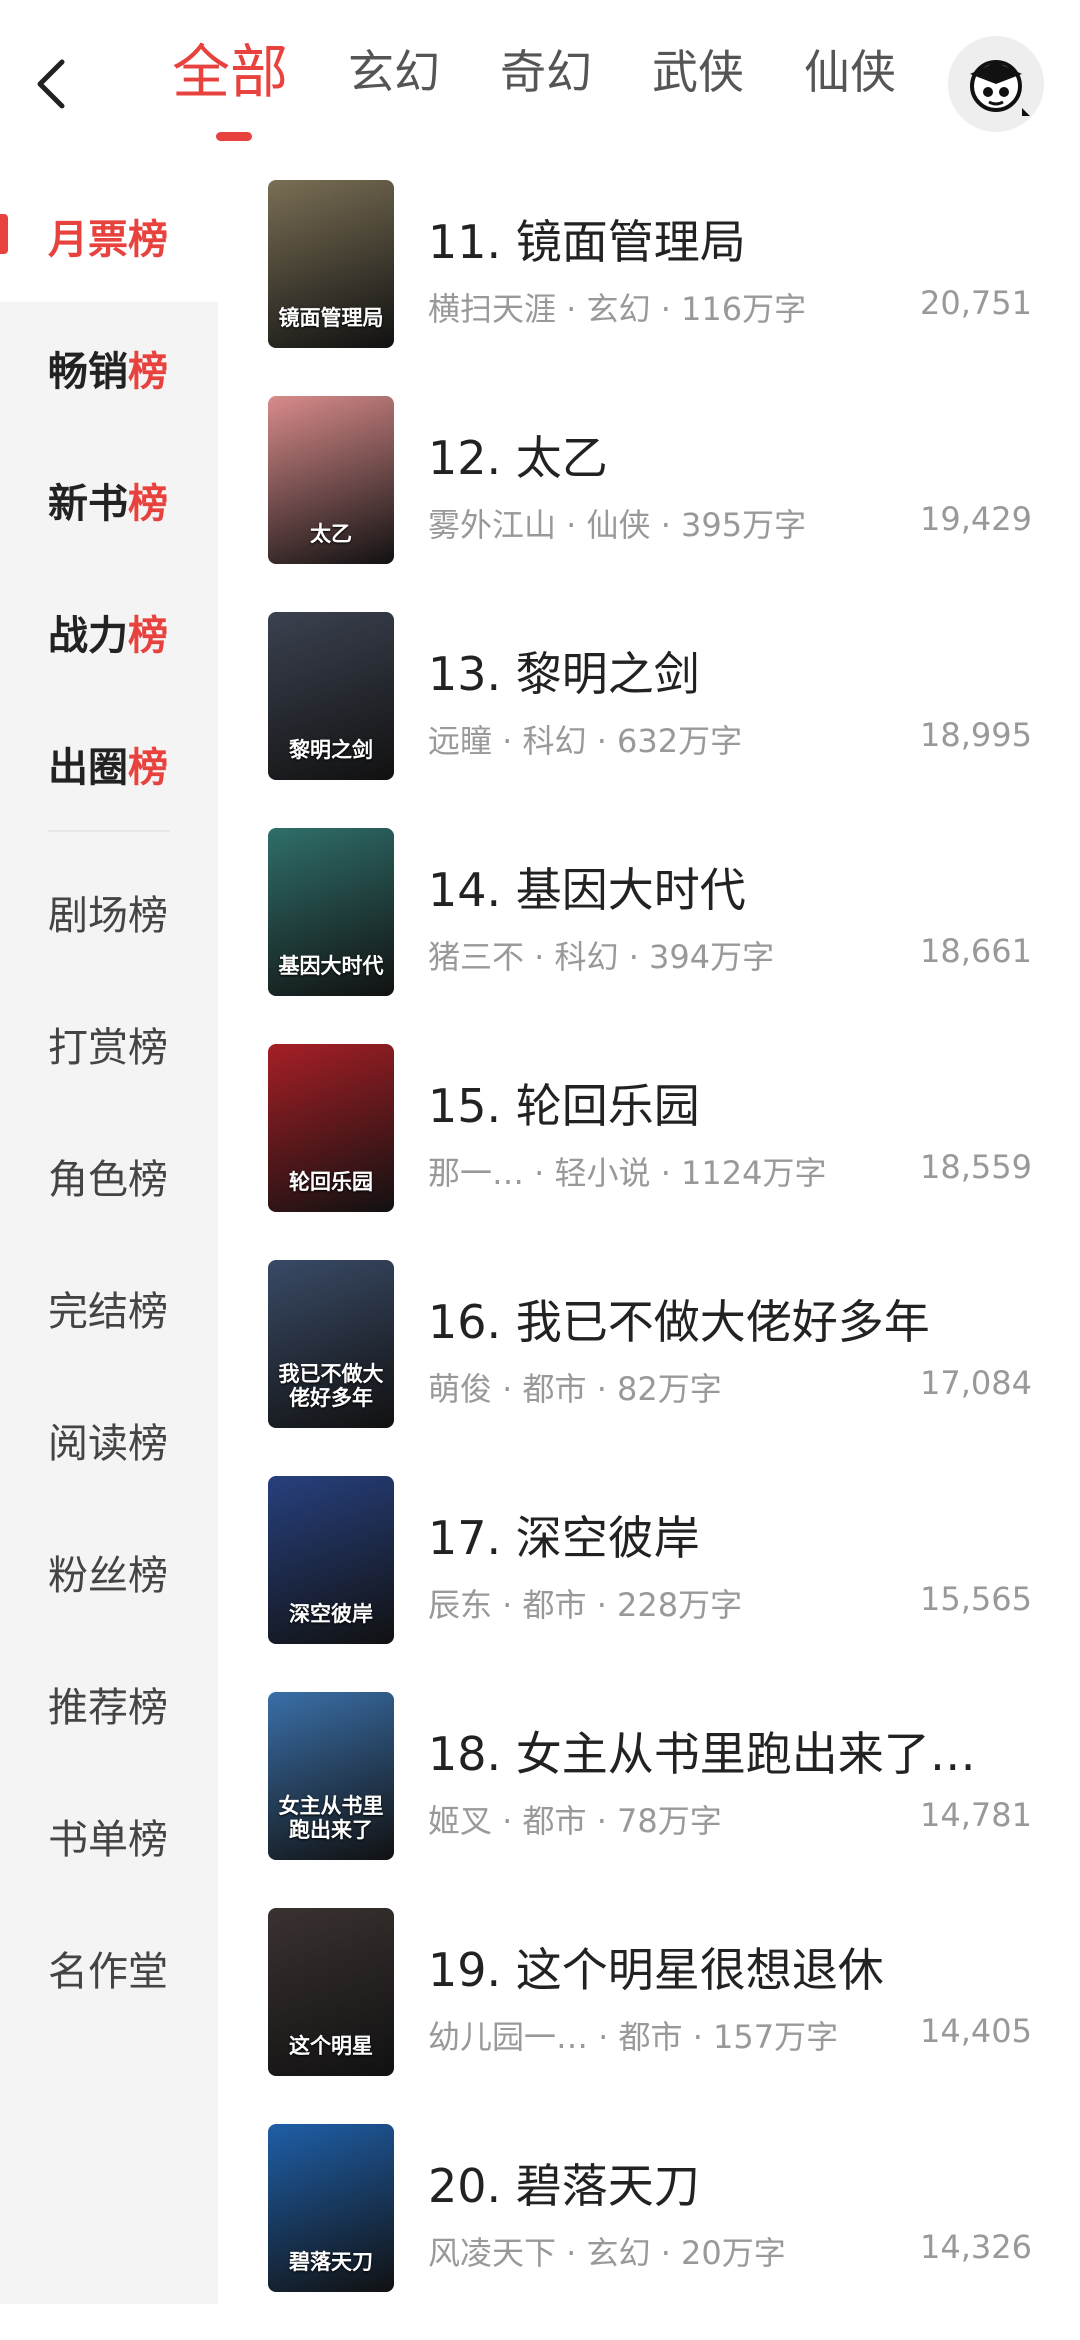  Describe the element at coordinates (331, 1992) in the screenshot. I see `book-cover: 这个明星` at that location.